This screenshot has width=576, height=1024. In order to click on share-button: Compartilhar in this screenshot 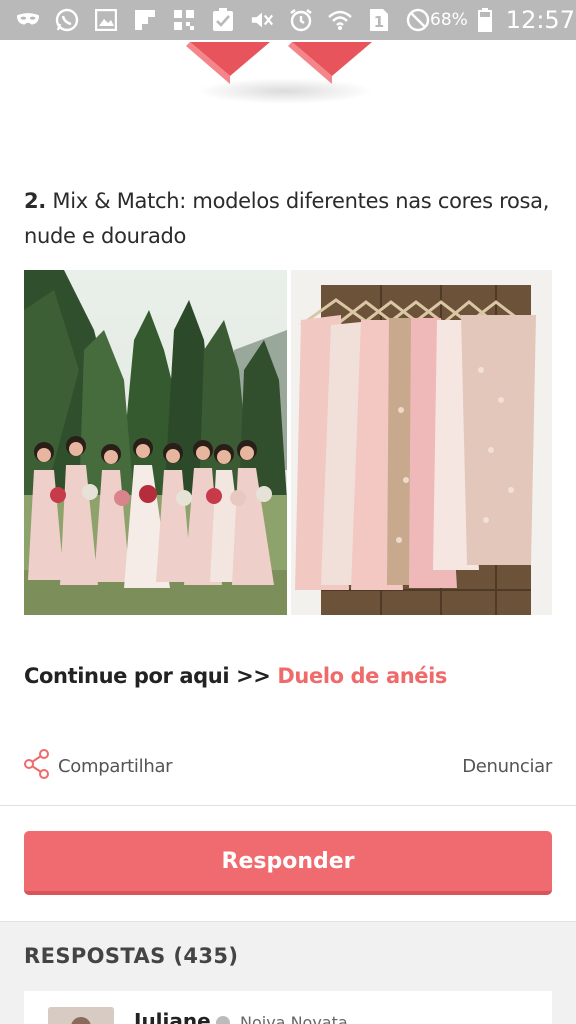, I will do `click(98, 766)`.